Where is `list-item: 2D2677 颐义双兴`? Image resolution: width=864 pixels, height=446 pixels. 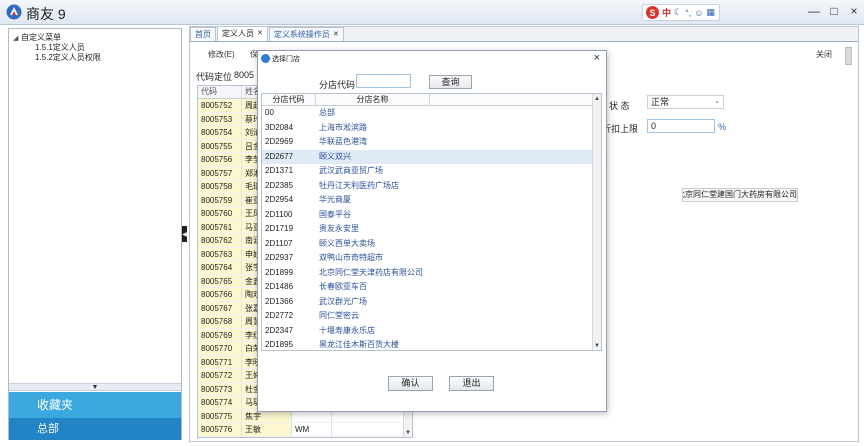
list-item: 2D2677 颐义双兴 is located at coordinates (431, 156).